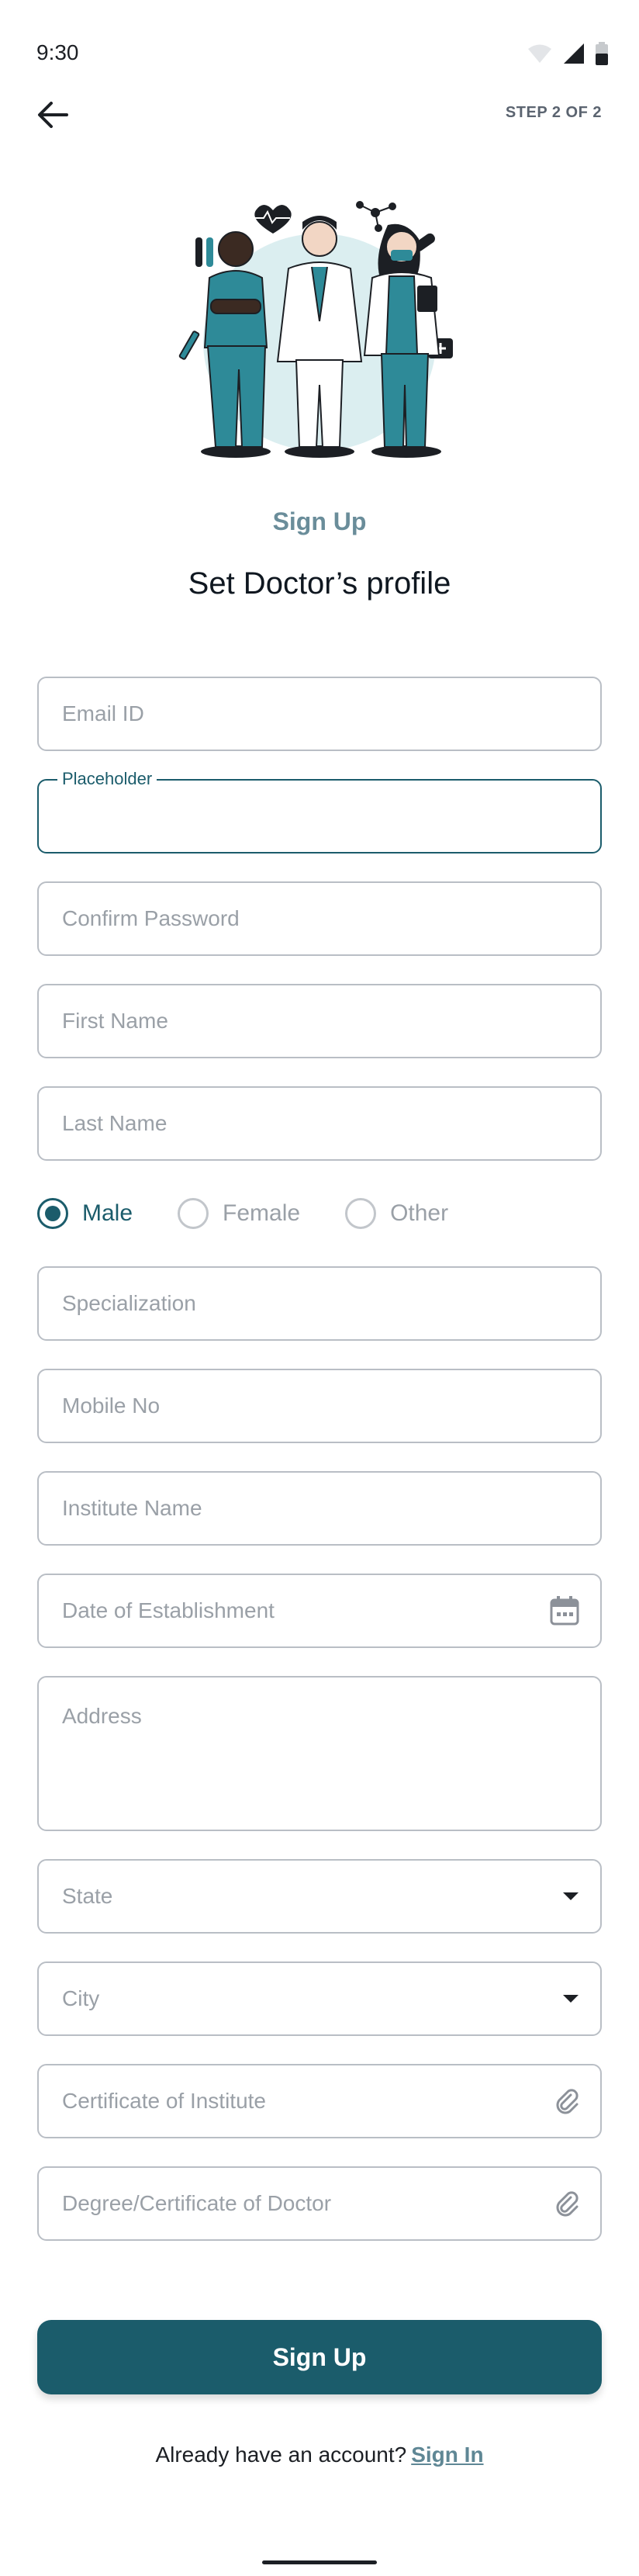 The height and width of the screenshot is (2576, 639). I want to click on cellular-signal-icon, so click(574, 55).